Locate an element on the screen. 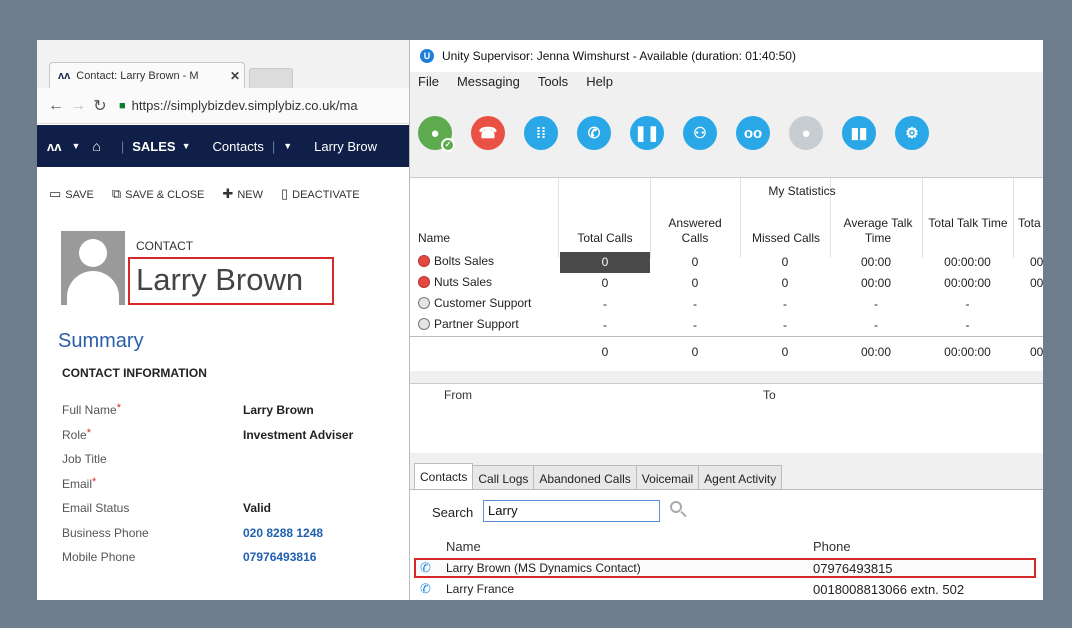  table-row: Customer Support - - - - - is located at coordinates (726, 304).